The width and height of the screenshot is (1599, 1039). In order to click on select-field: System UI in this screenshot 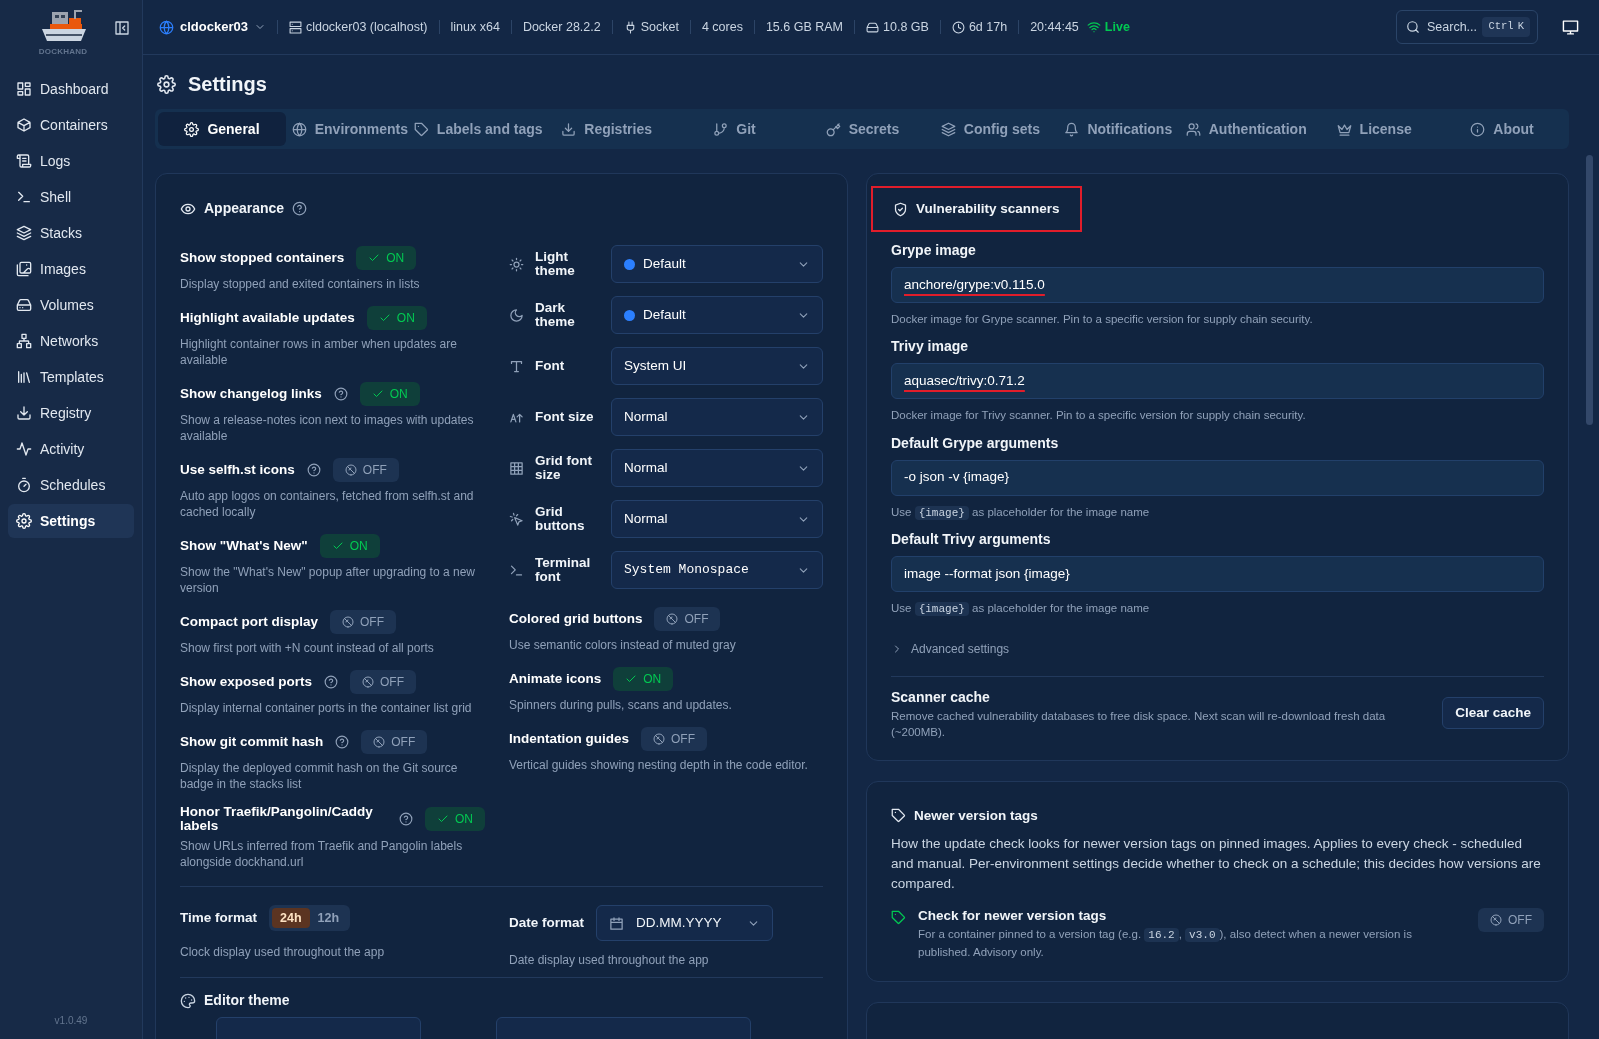, I will do `click(717, 366)`.